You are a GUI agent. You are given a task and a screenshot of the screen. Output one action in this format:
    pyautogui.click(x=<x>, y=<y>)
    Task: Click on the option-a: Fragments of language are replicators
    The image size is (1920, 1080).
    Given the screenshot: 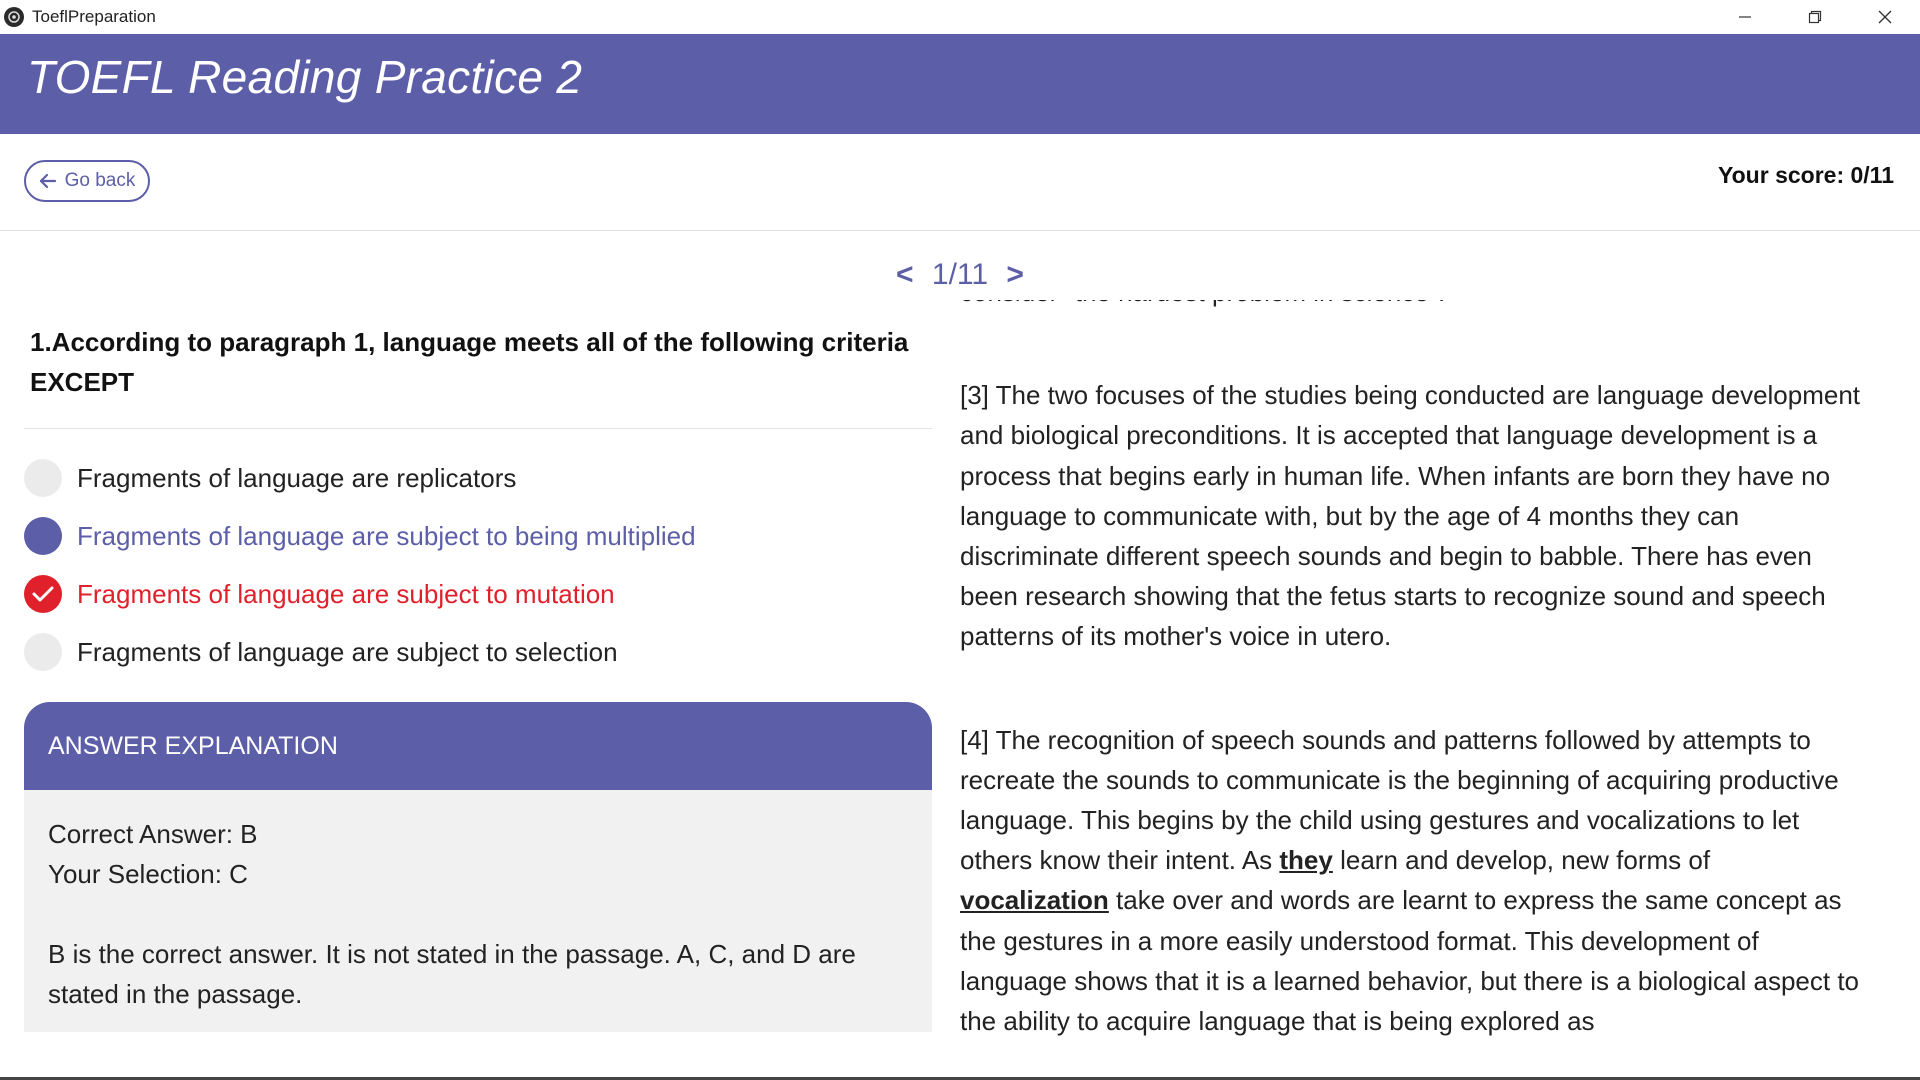 What is the action you would take?
    pyautogui.click(x=478, y=478)
    